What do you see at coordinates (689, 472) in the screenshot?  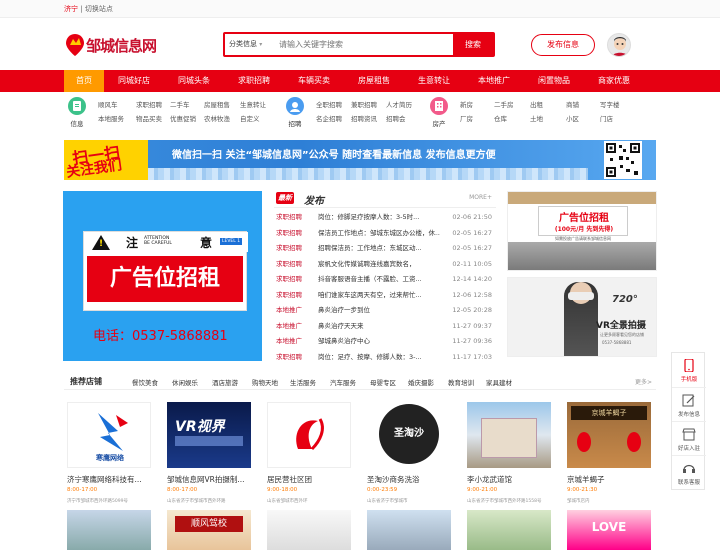 I see `contact-support-button: 联系客服` at bounding box center [689, 472].